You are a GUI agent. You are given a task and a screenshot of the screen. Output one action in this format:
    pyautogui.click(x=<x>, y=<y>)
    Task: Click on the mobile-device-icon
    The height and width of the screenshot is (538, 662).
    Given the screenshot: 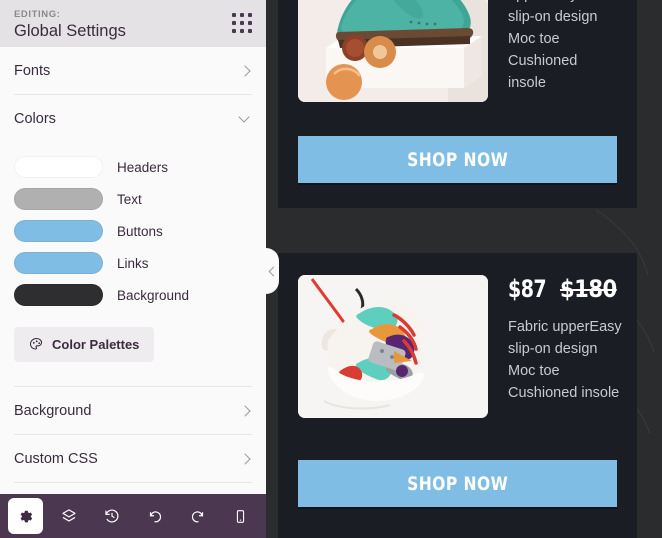 What is the action you would take?
    pyautogui.click(x=240, y=516)
    